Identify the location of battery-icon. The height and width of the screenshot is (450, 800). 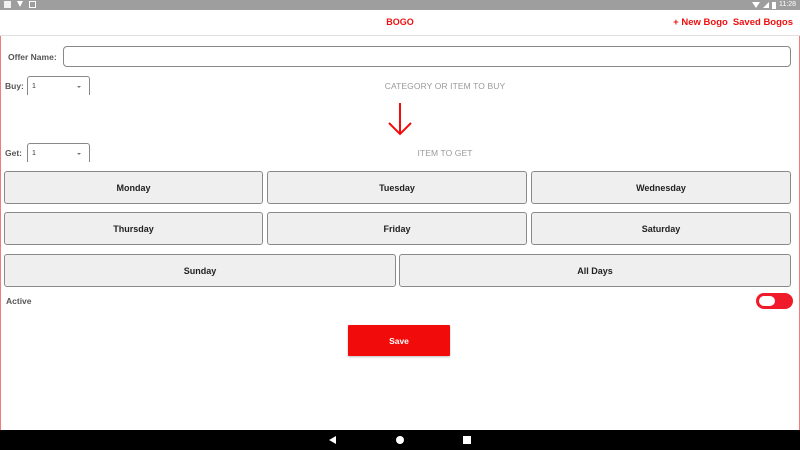
(774, 5).